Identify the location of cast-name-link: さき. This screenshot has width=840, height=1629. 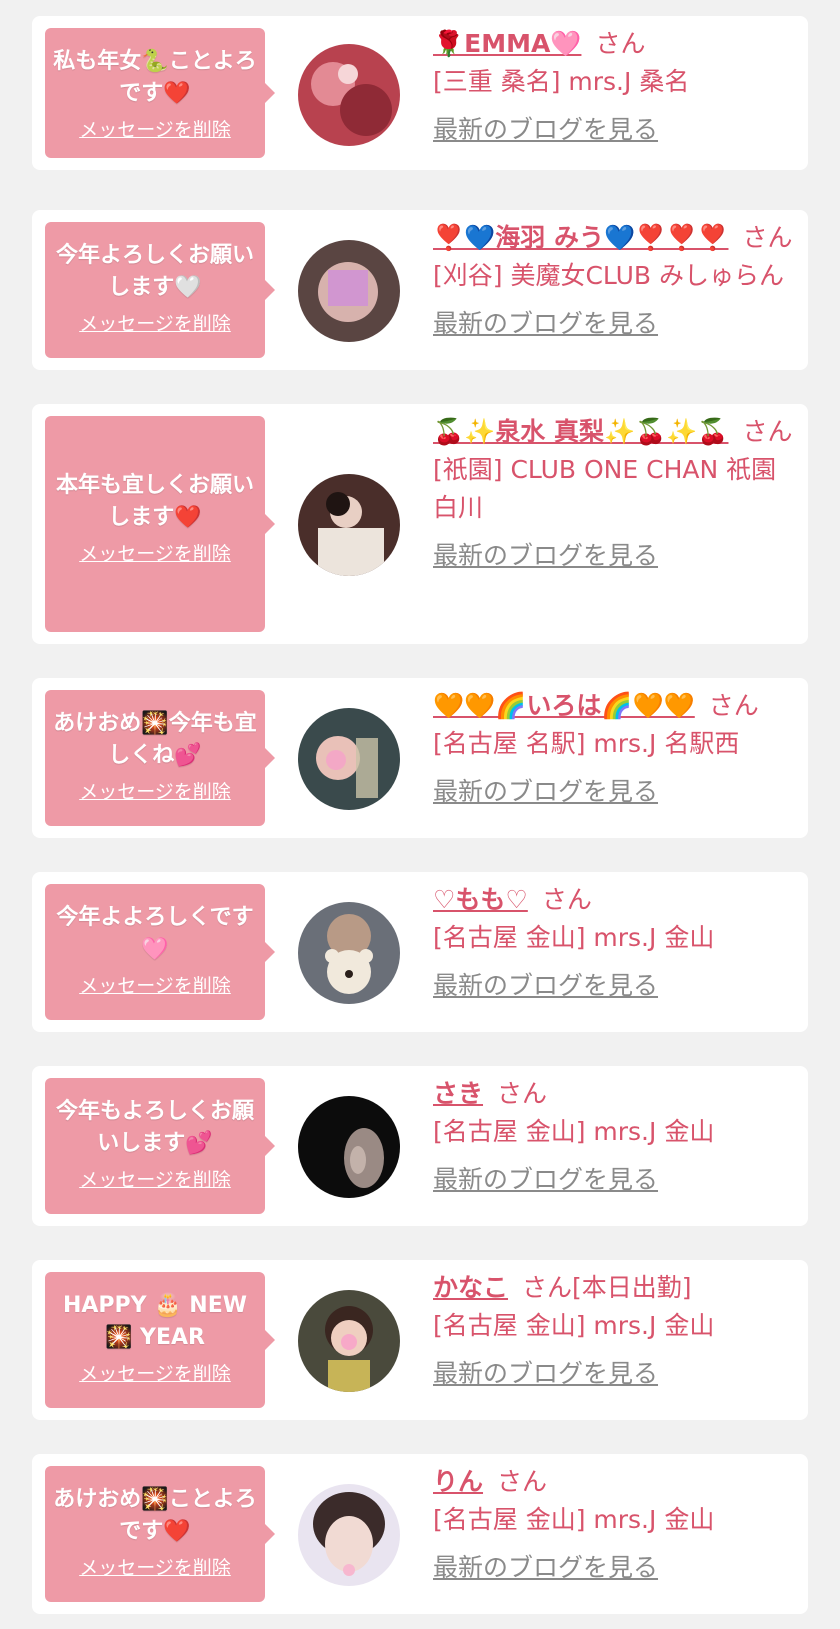
(458, 1093).